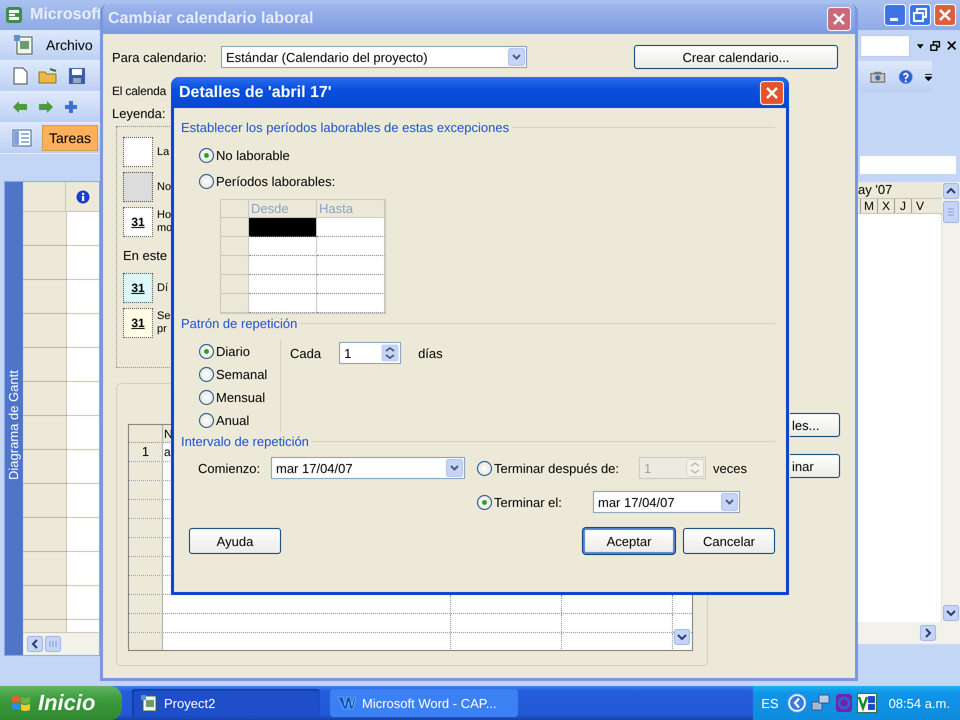  Describe the element at coordinates (160, 57) in the screenshot. I see `field-label: Para calendario:` at that location.